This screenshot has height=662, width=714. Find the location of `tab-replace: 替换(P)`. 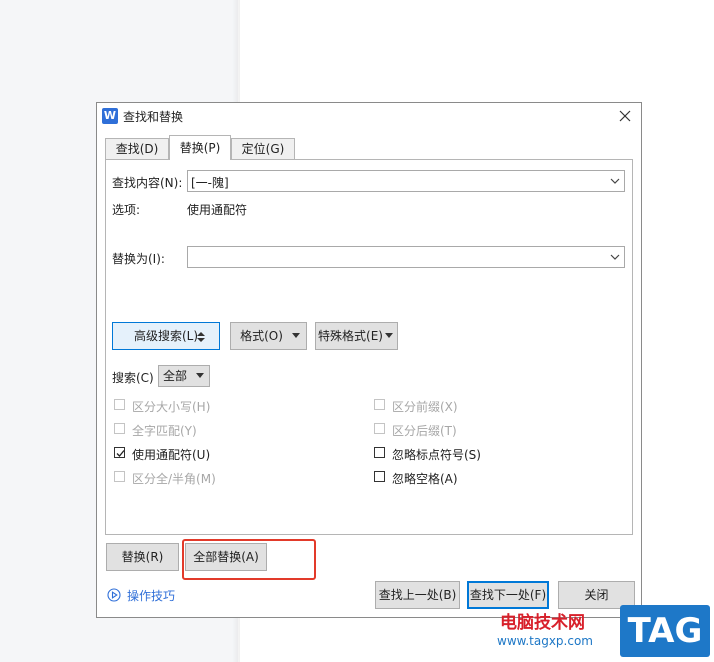

tab-replace: 替换(P) is located at coordinates (200, 147).